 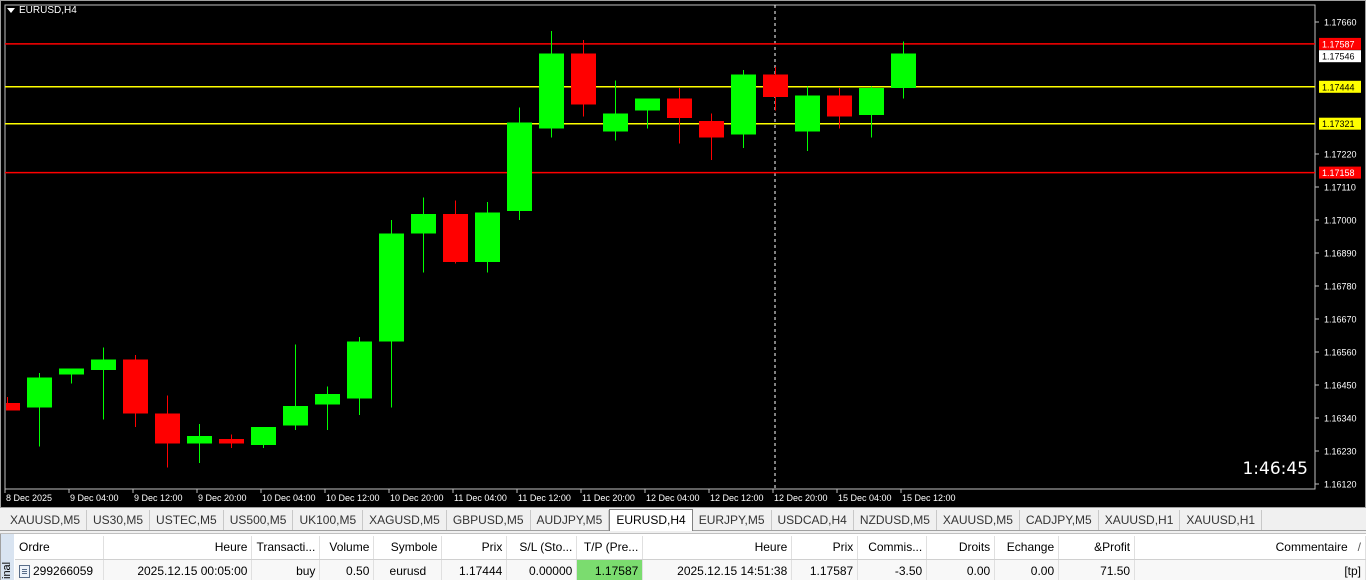 I want to click on column-header: Commentaire /, so click(x=1250, y=548).